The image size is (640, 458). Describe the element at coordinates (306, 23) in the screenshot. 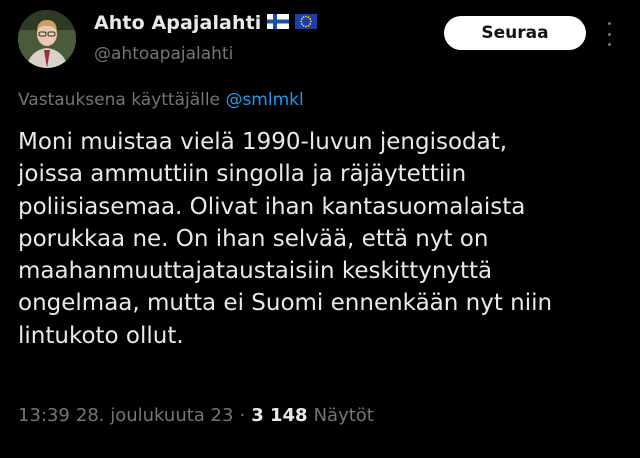

I see `eu-flag-icon` at that location.